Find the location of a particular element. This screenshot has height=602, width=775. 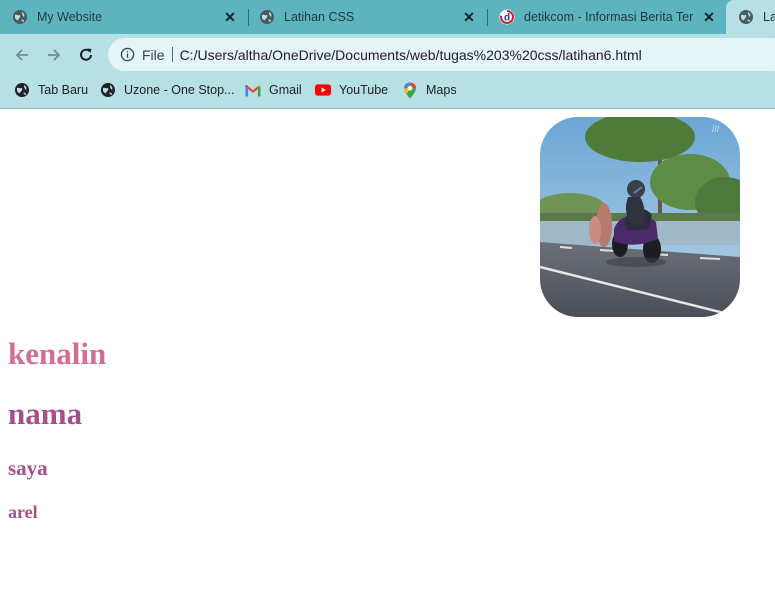

bookmark-label: YouTube is located at coordinates (364, 90).